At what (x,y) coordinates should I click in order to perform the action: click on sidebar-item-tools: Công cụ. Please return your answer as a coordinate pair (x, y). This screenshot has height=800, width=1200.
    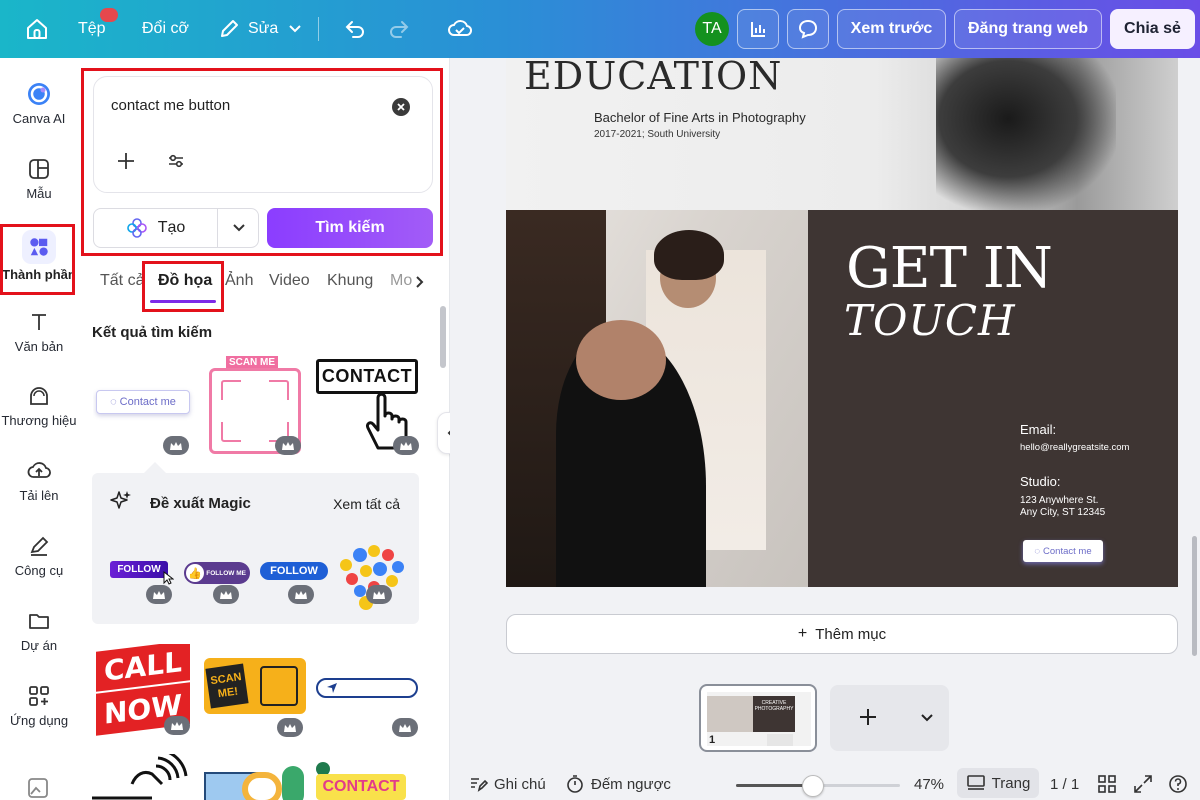
    Looking at the image, I should click on (39, 556).